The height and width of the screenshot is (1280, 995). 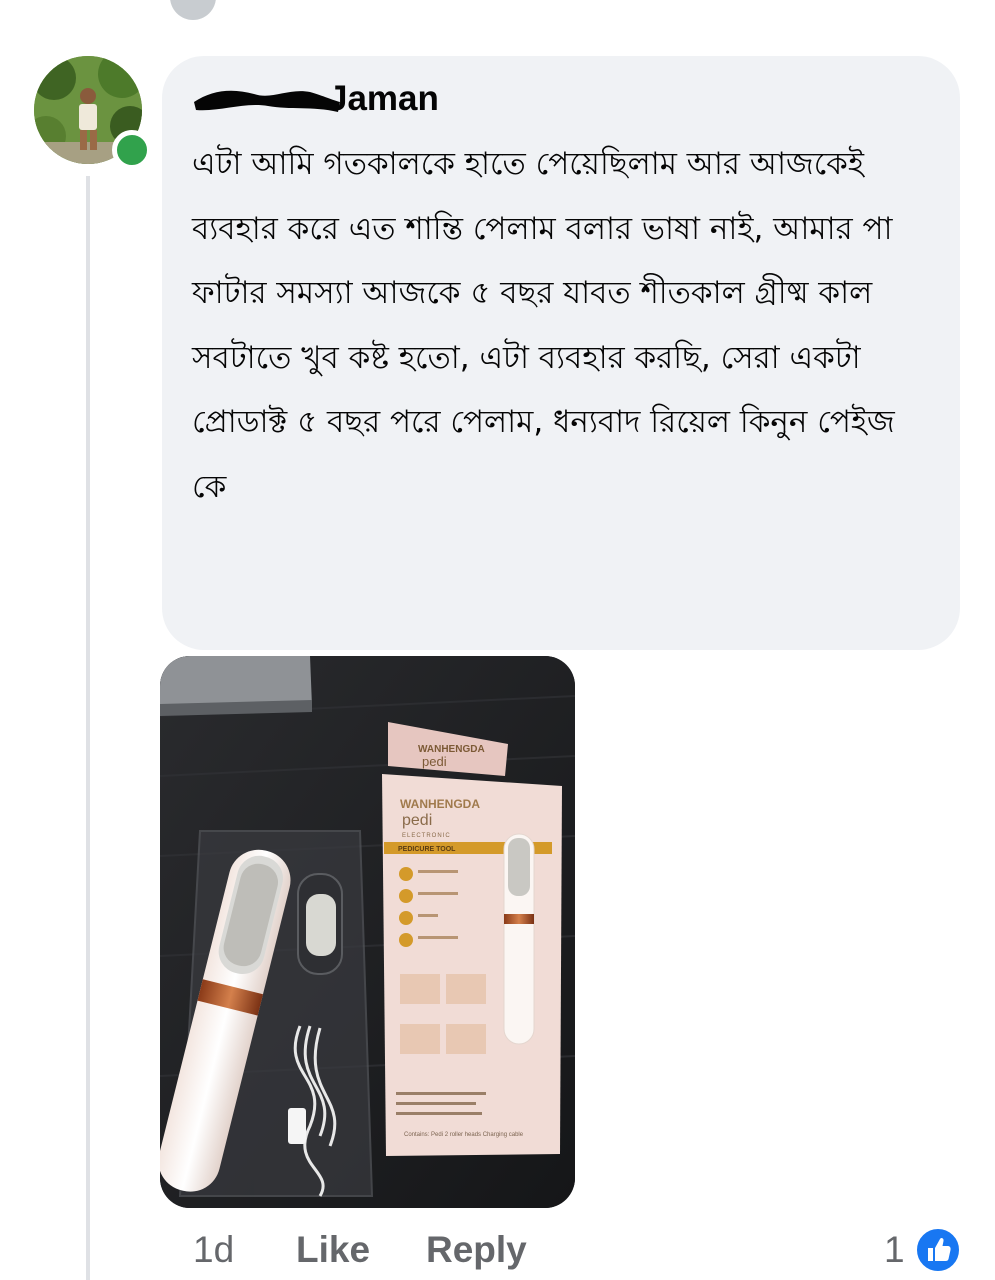 I want to click on comment-author: Jaman, so click(x=315, y=99).